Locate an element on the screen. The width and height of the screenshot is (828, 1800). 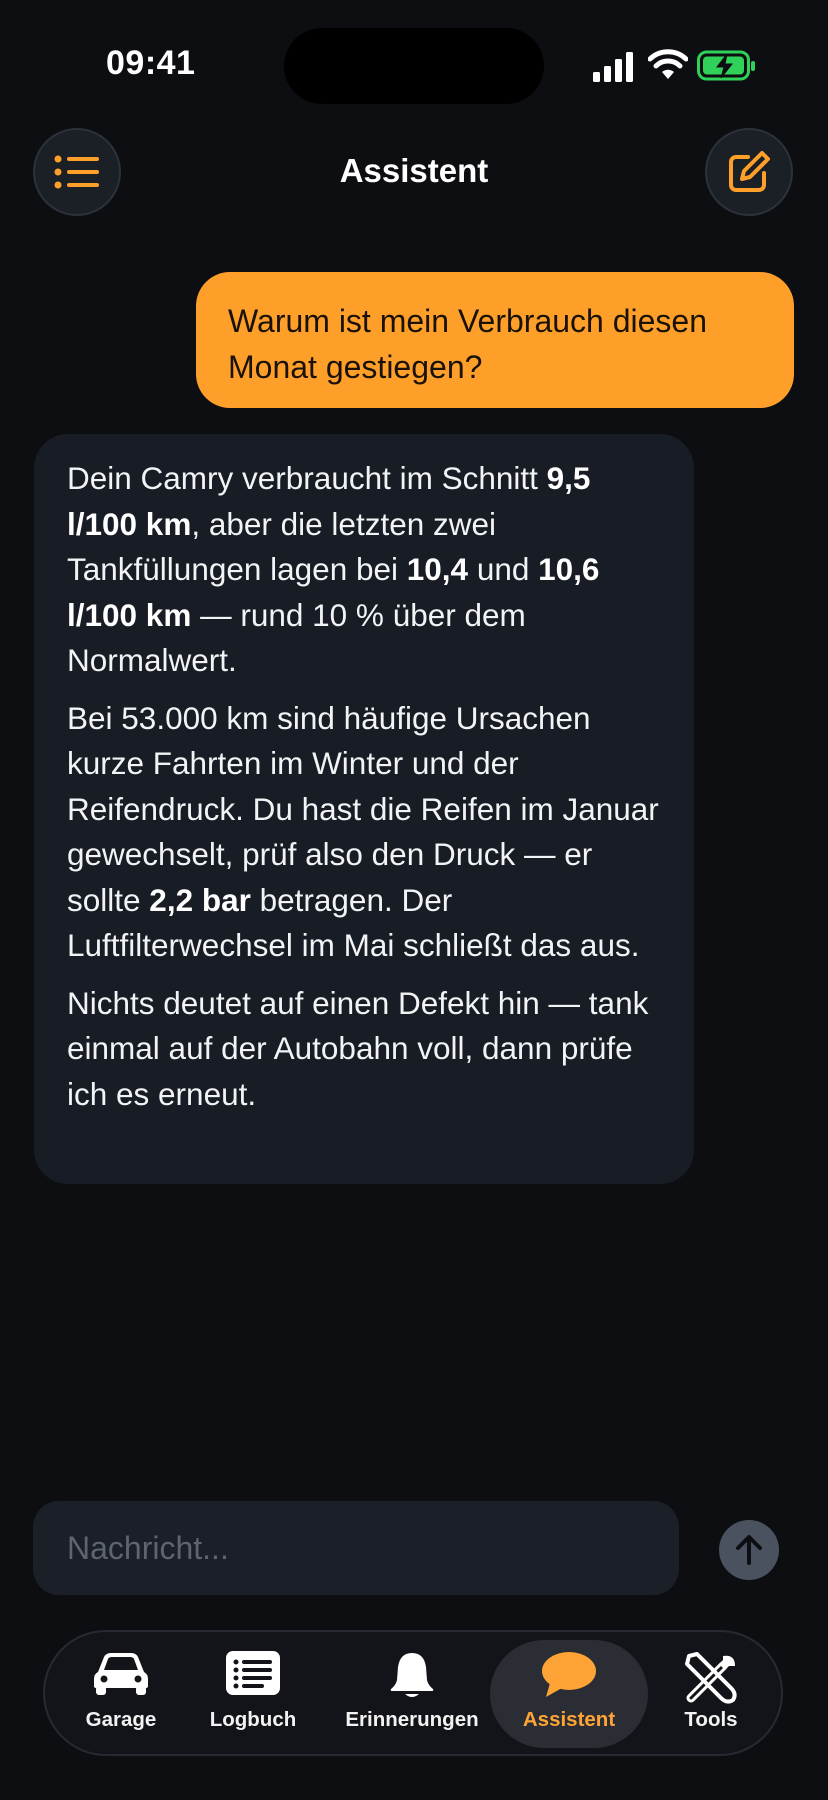
message-composer is located at coordinates (356, 1548).